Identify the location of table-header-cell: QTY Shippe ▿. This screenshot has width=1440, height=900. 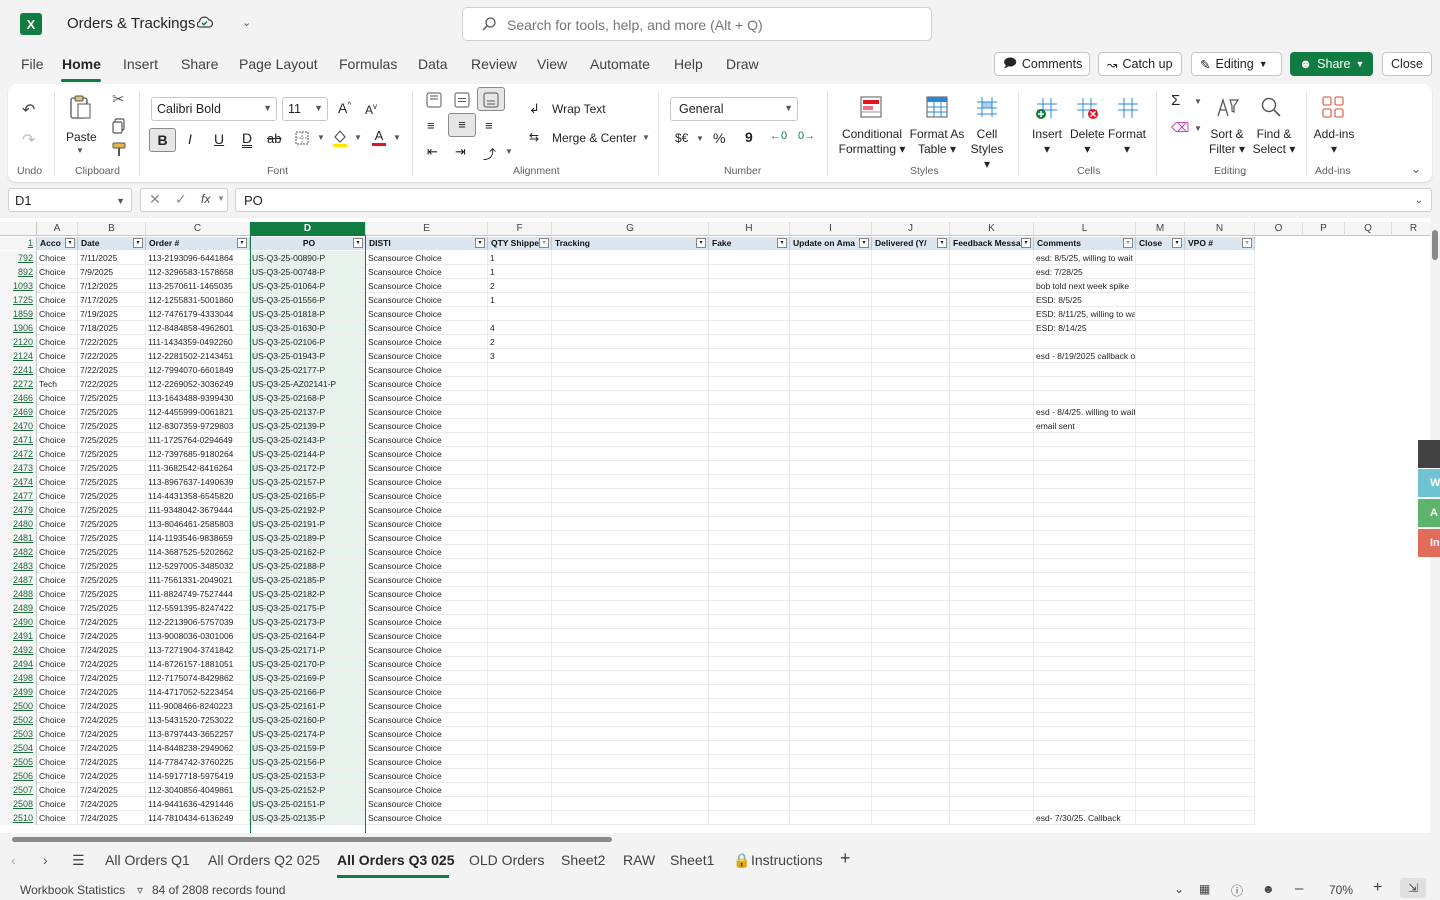
(520, 243).